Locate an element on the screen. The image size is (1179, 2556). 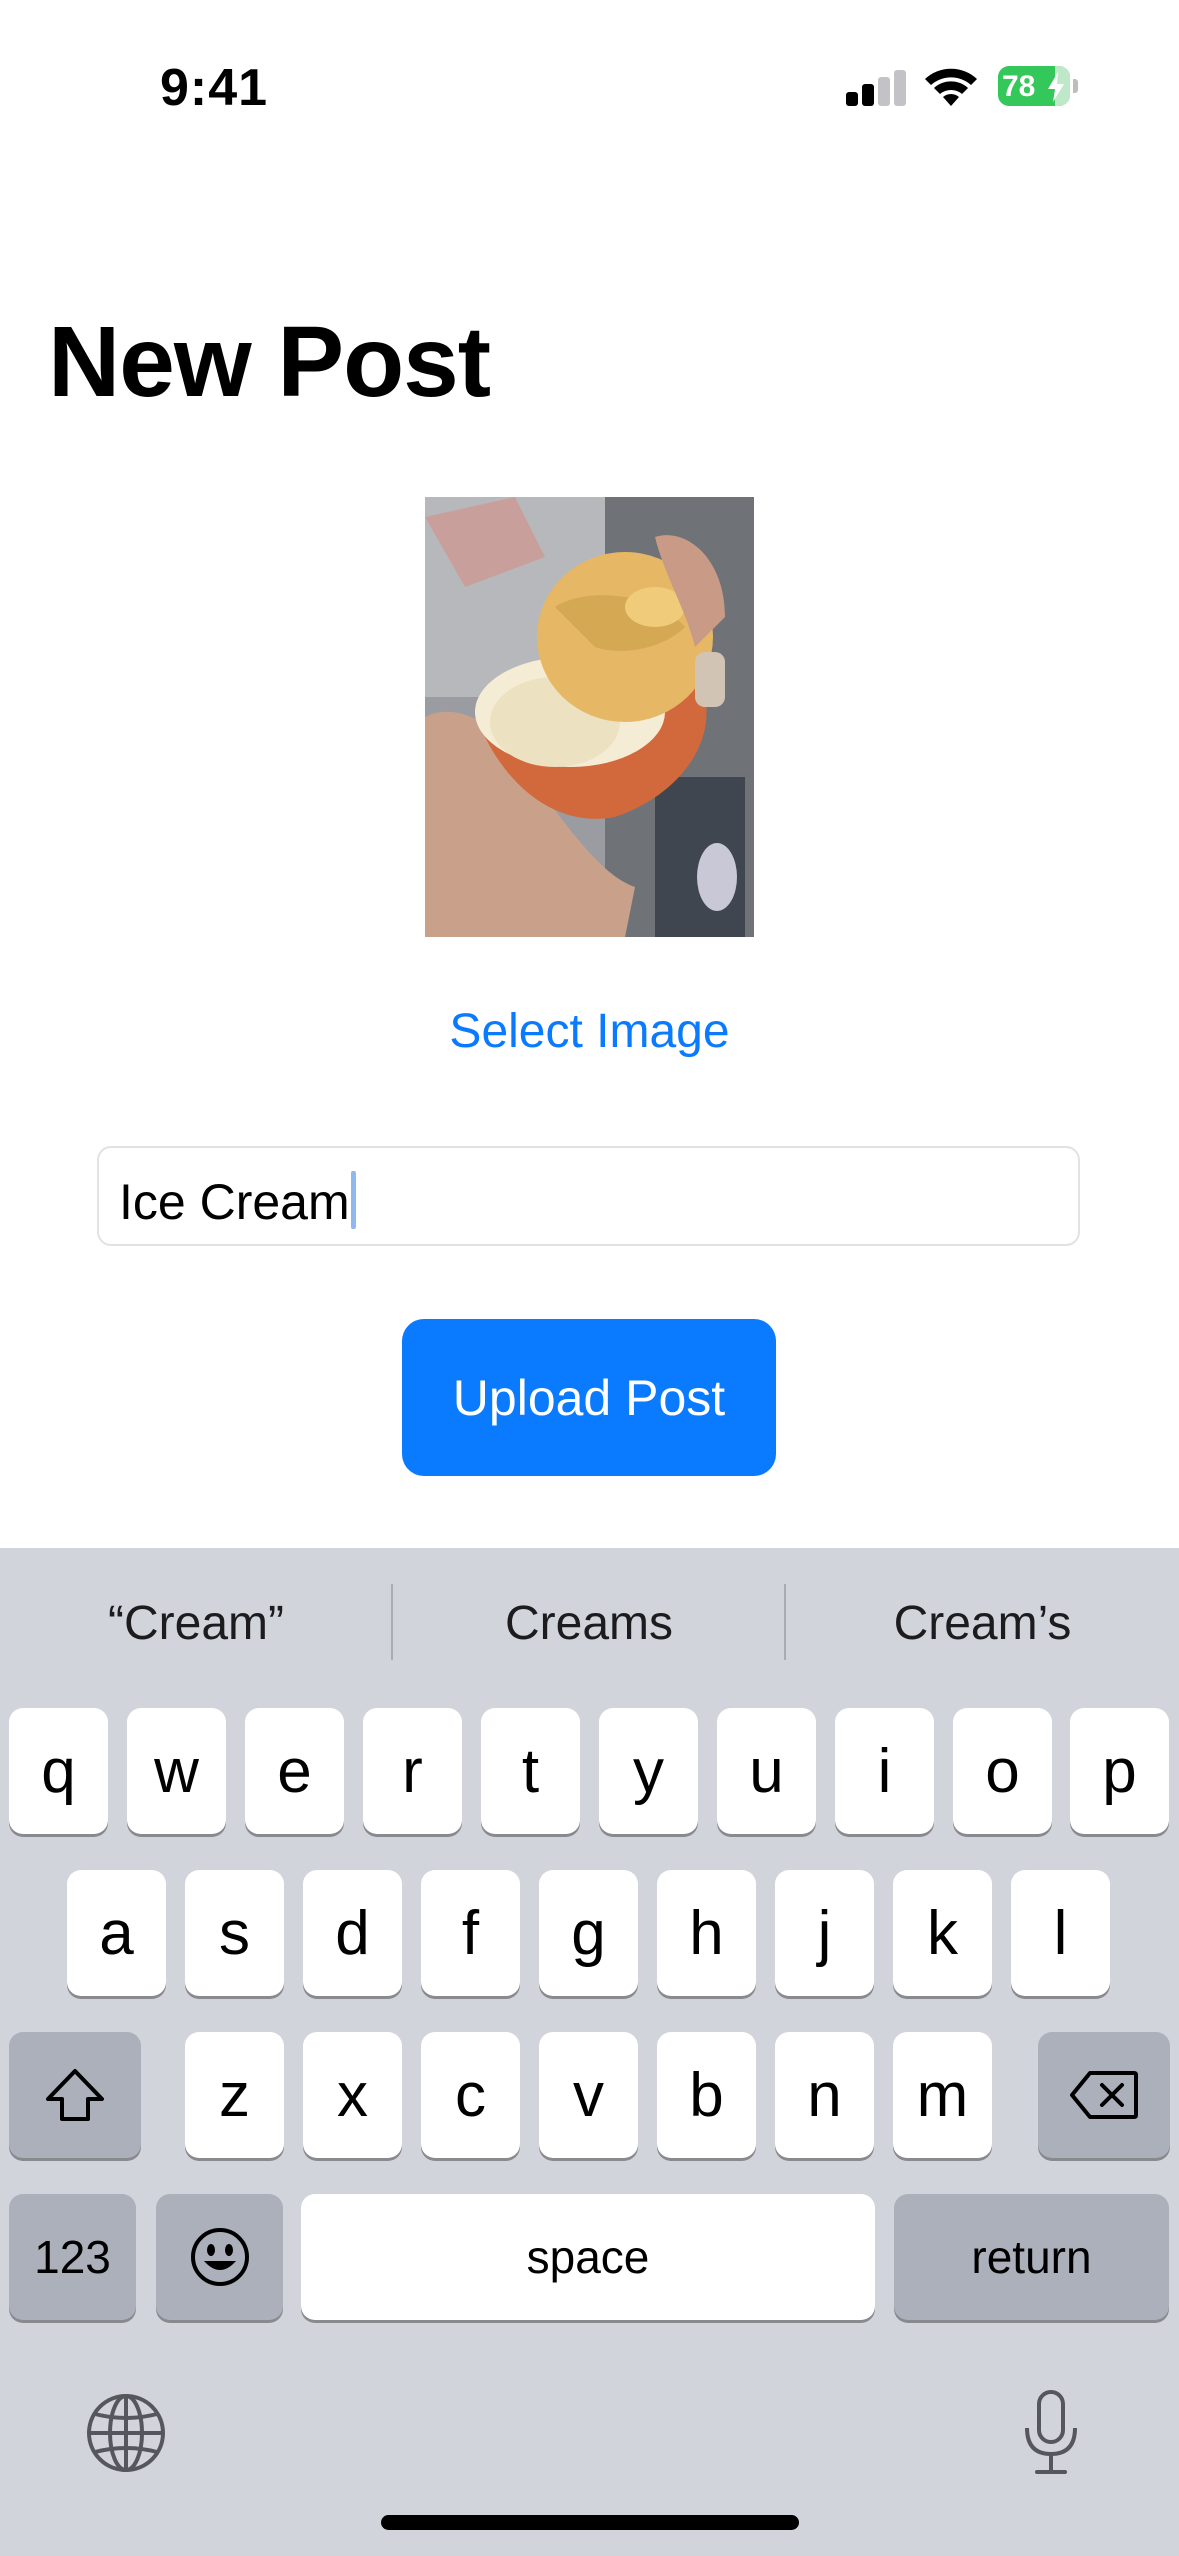
key-s: s is located at coordinates (234, 1933).